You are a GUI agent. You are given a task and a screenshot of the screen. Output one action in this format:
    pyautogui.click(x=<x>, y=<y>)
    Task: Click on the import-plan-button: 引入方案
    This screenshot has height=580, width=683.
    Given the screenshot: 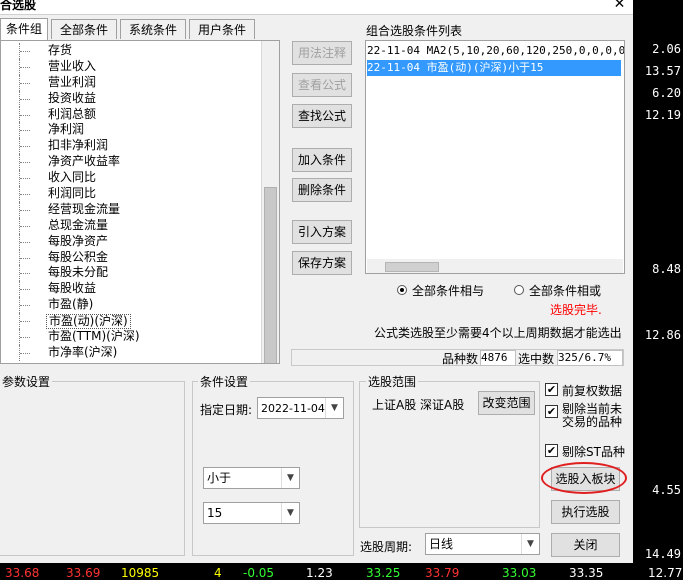 What is the action you would take?
    pyautogui.click(x=322, y=232)
    